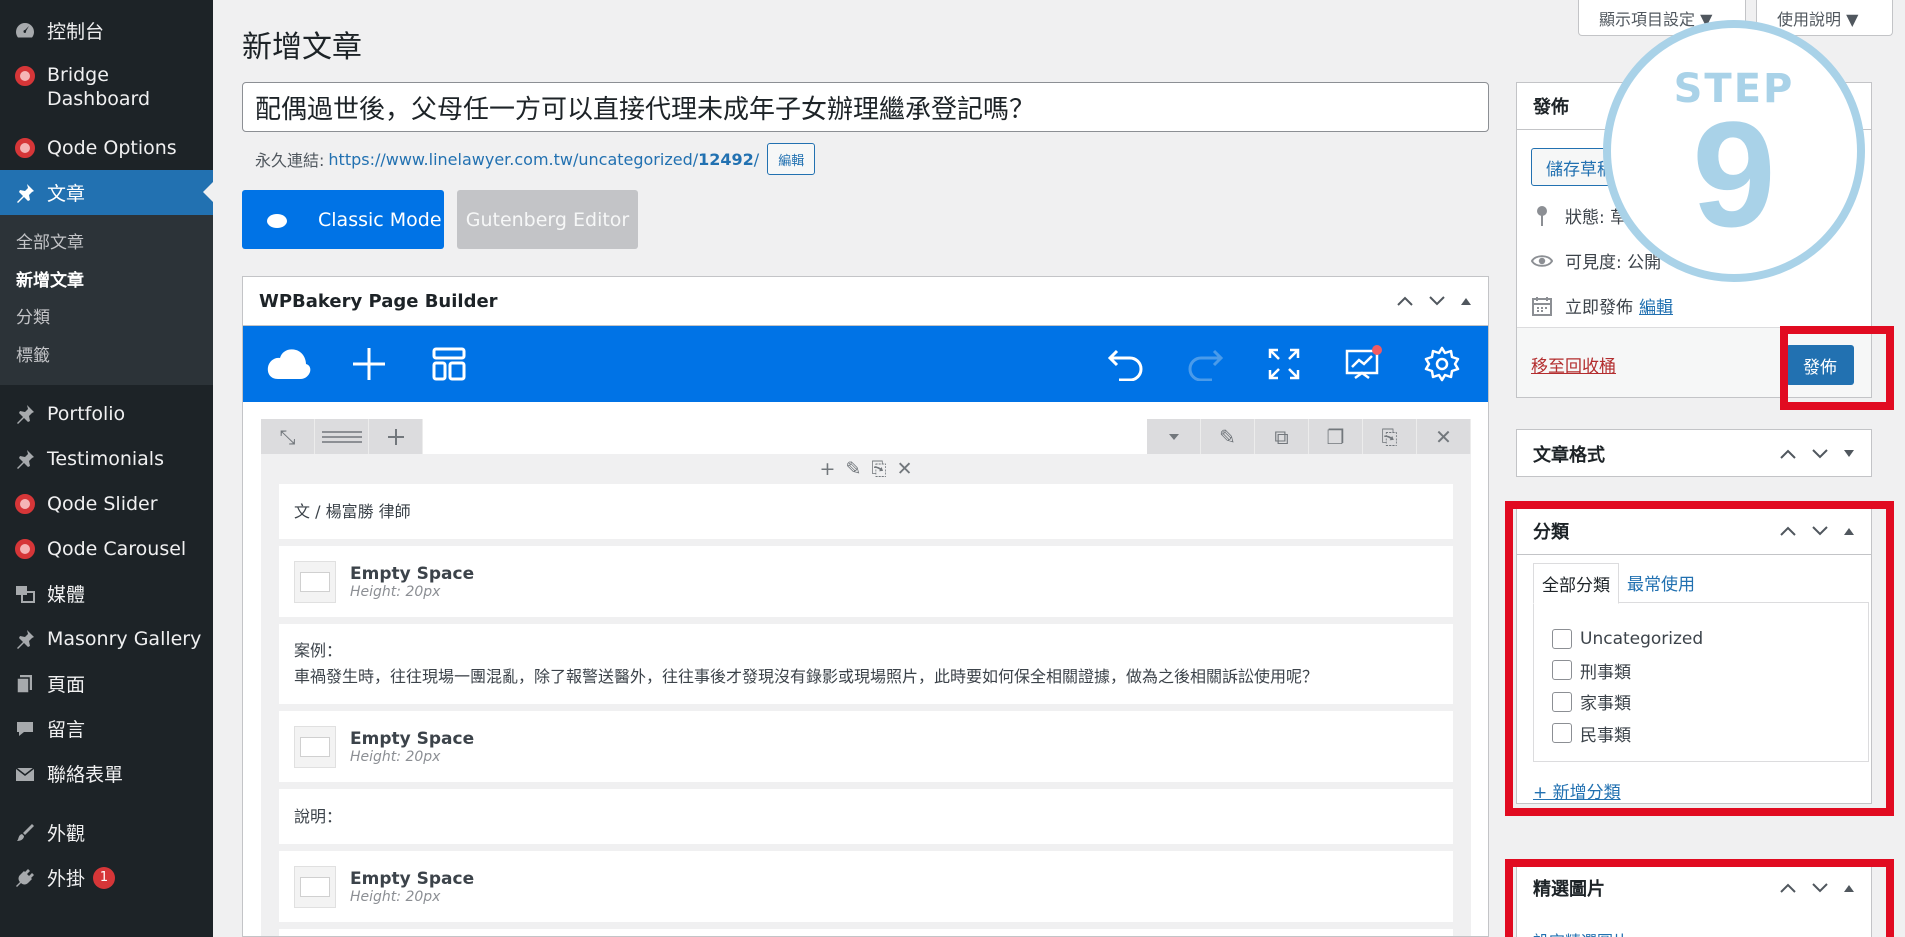  What do you see at coordinates (106, 593) in the screenshot?
I see `sidebar-item-media: 媒體` at bounding box center [106, 593].